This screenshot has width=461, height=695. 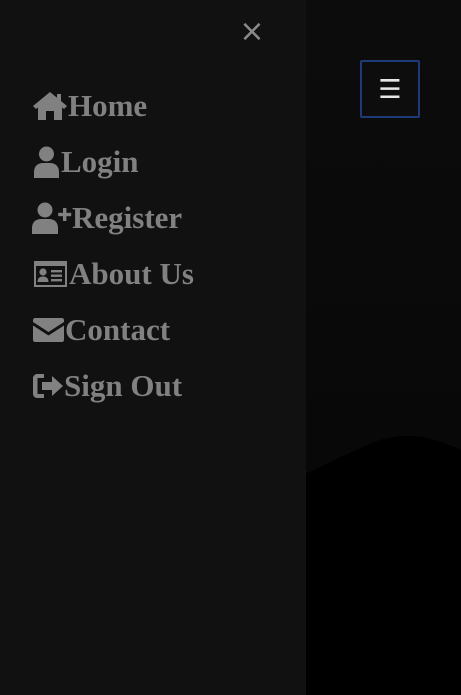 I want to click on nav-item-contact: Contact, so click(x=113, y=330).